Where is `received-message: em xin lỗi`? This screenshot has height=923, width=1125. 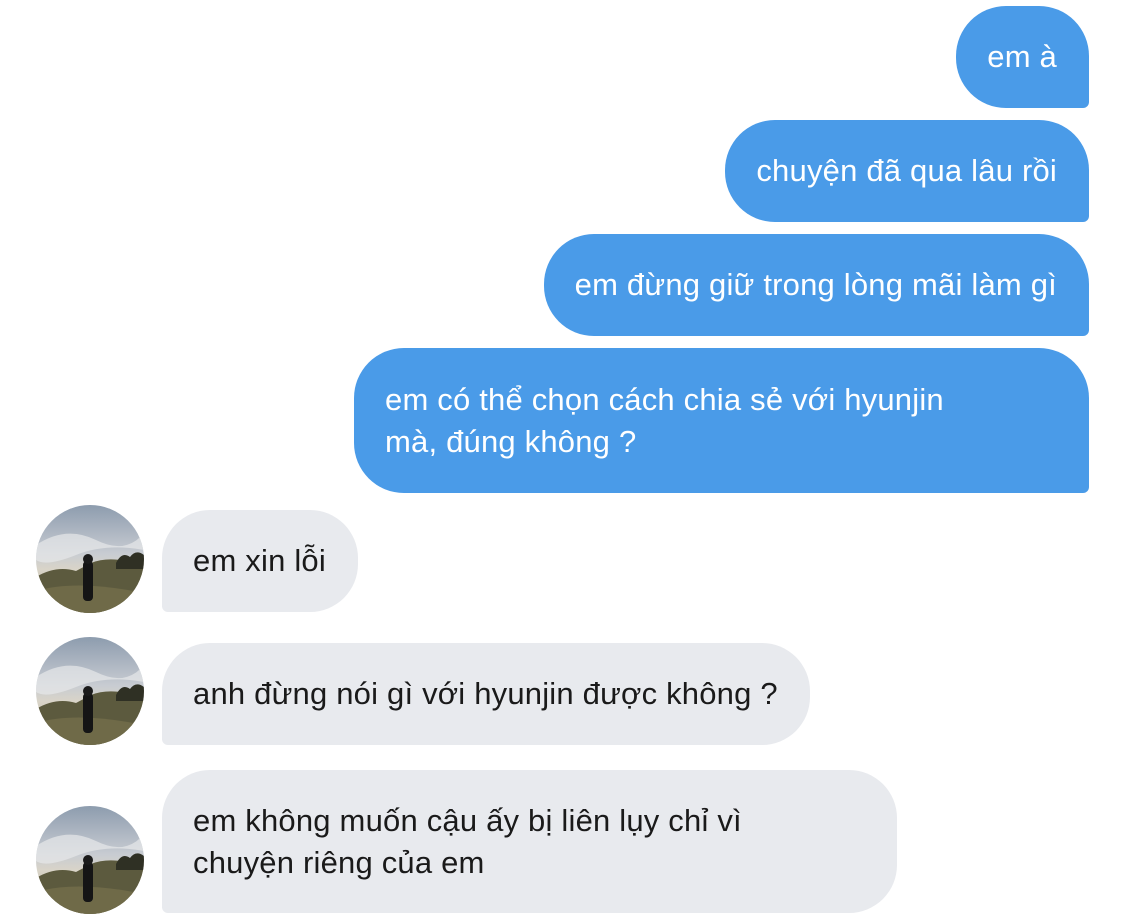 received-message: em xin lỗi is located at coordinates (260, 561).